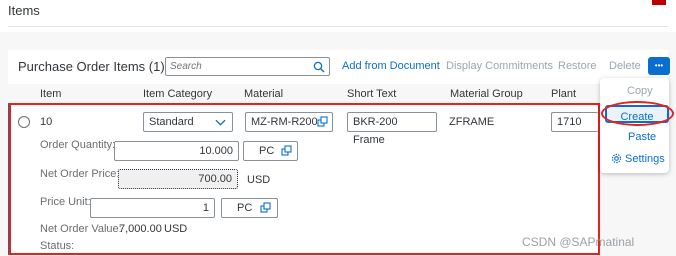 The height and width of the screenshot is (256, 676). What do you see at coordinates (319, 67) in the screenshot?
I see `search-icon` at bounding box center [319, 67].